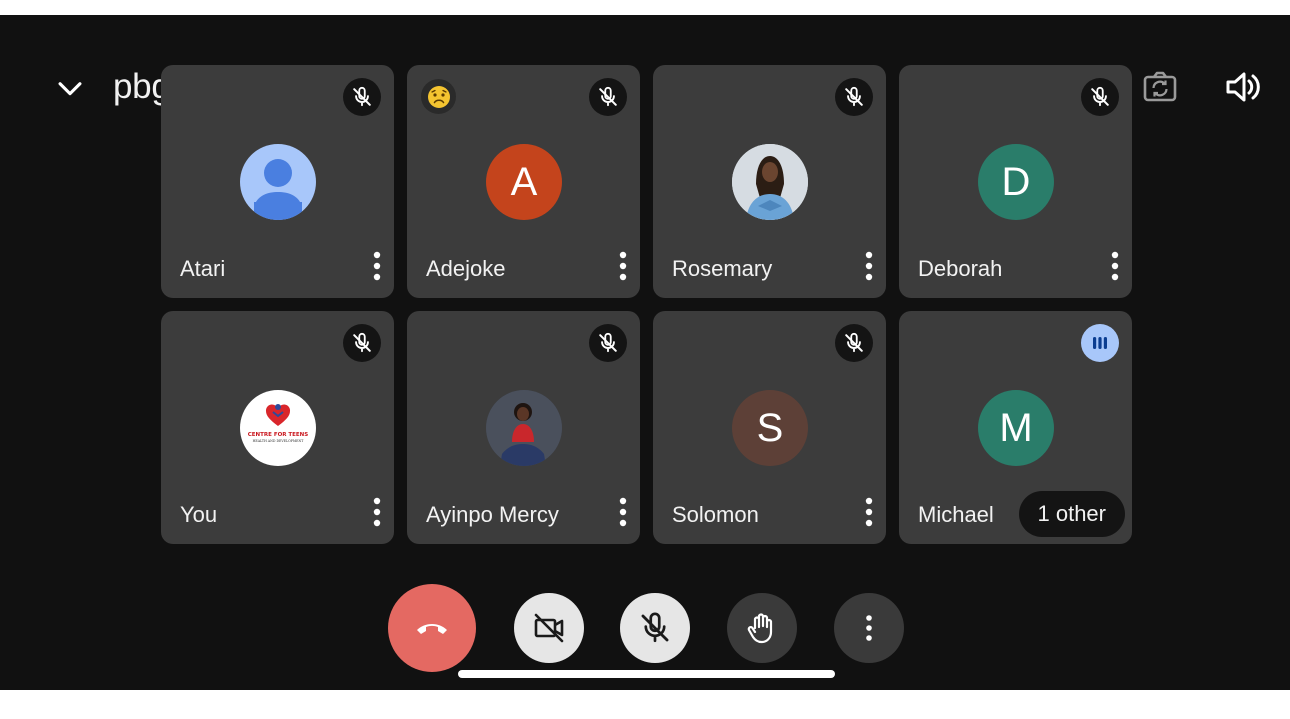 This screenshot has width=1290, height=719. I want to click on avatar, so click(278, 182).